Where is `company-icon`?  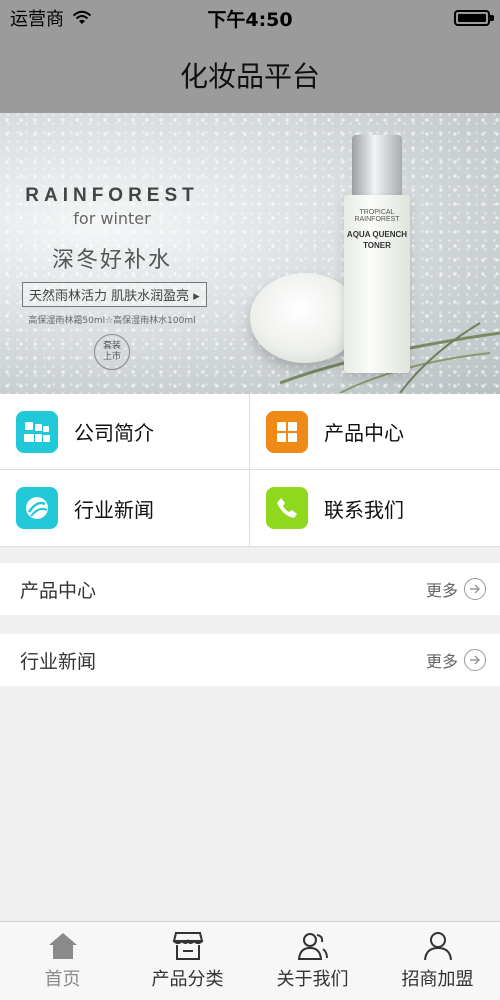
company-icon is located at coordinates (37, 431).